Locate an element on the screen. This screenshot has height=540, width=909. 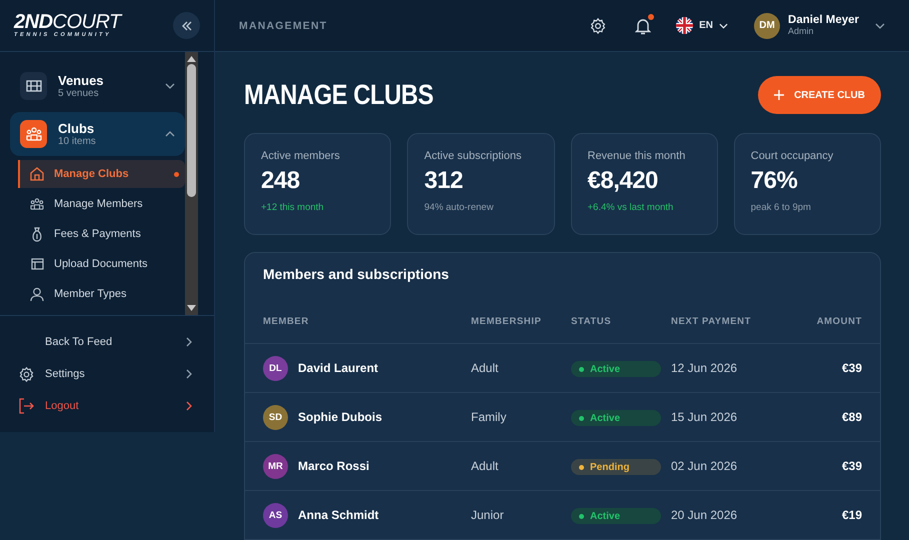
sidebar-link: Back To Feed is located at coordinates (107, 342).